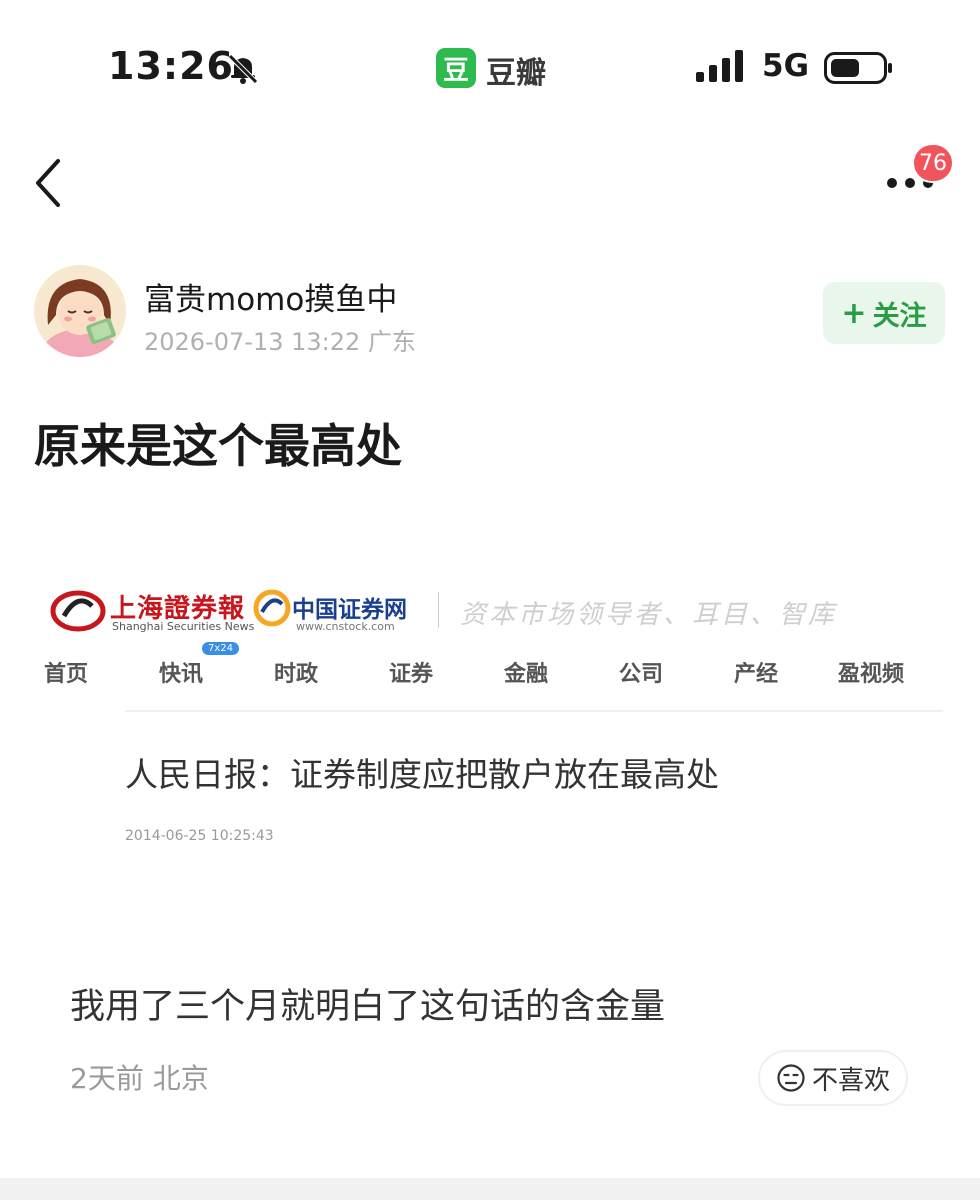 The width and height of the screenshot is (980, 1200). Describe the element at coordinates (345, 626) in the screenshot. I see `cnstock-url: www.cnstock.com` at that location.